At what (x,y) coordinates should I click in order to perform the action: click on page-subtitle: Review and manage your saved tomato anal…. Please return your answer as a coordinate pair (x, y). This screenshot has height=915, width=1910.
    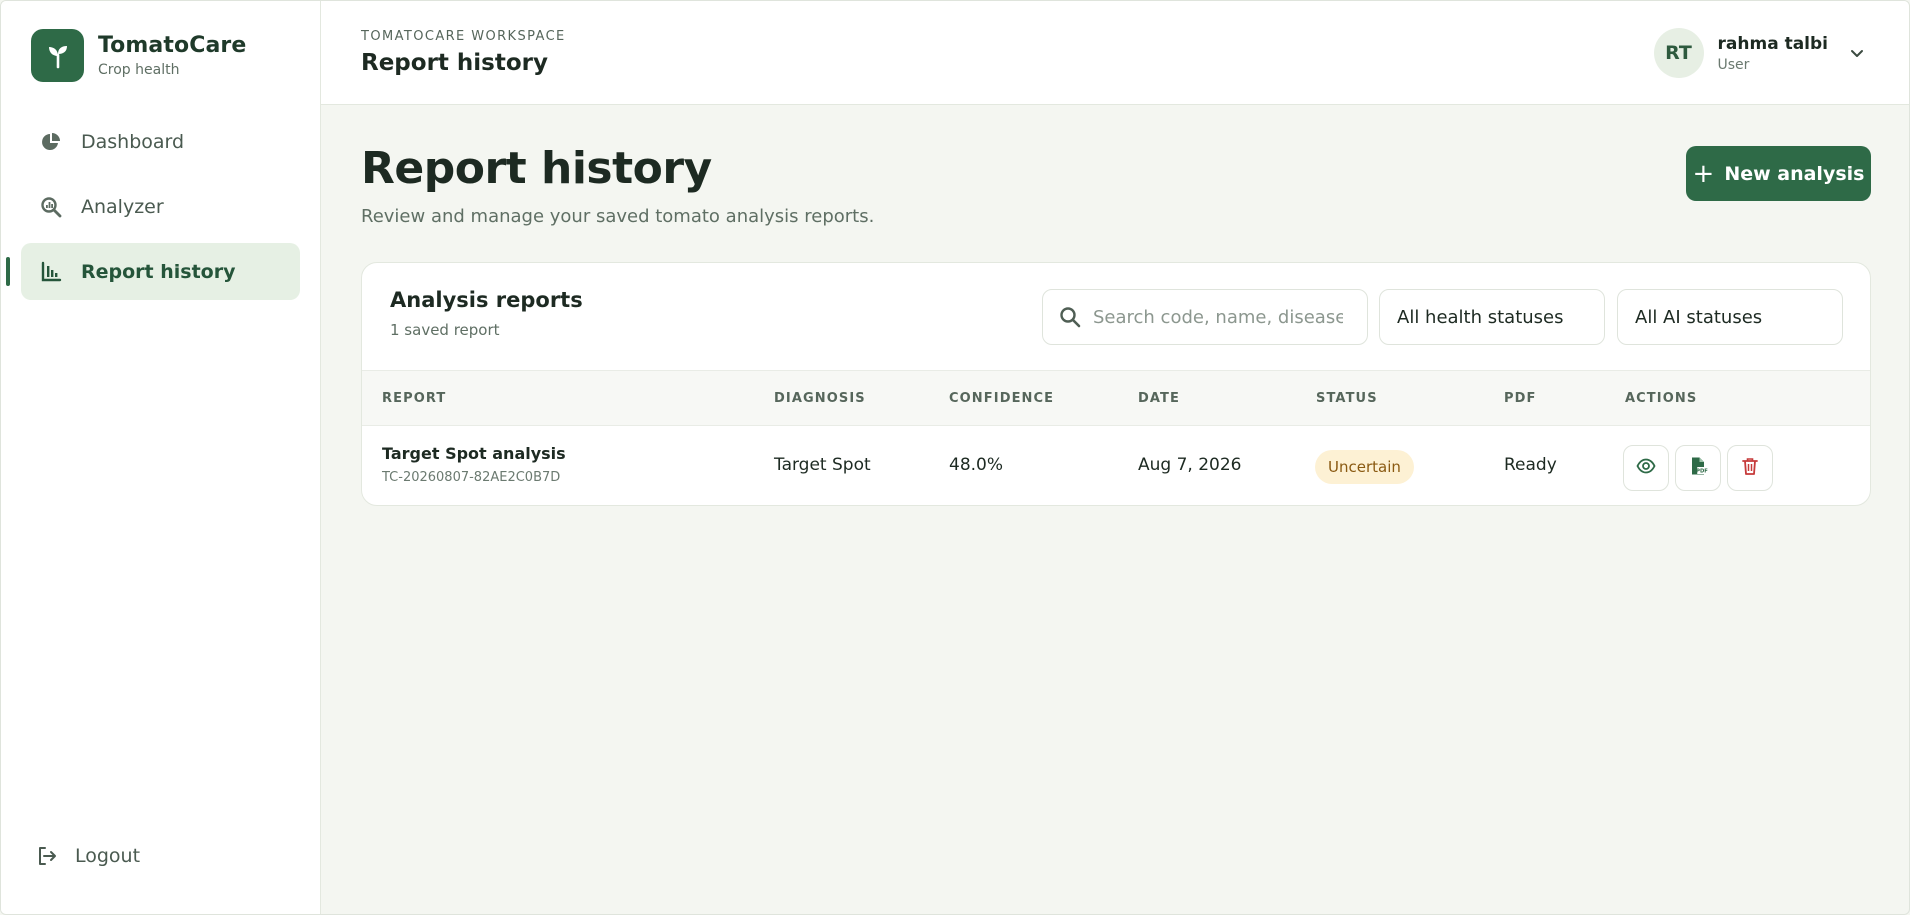
    Looking at the image, I should click on (618, 216).